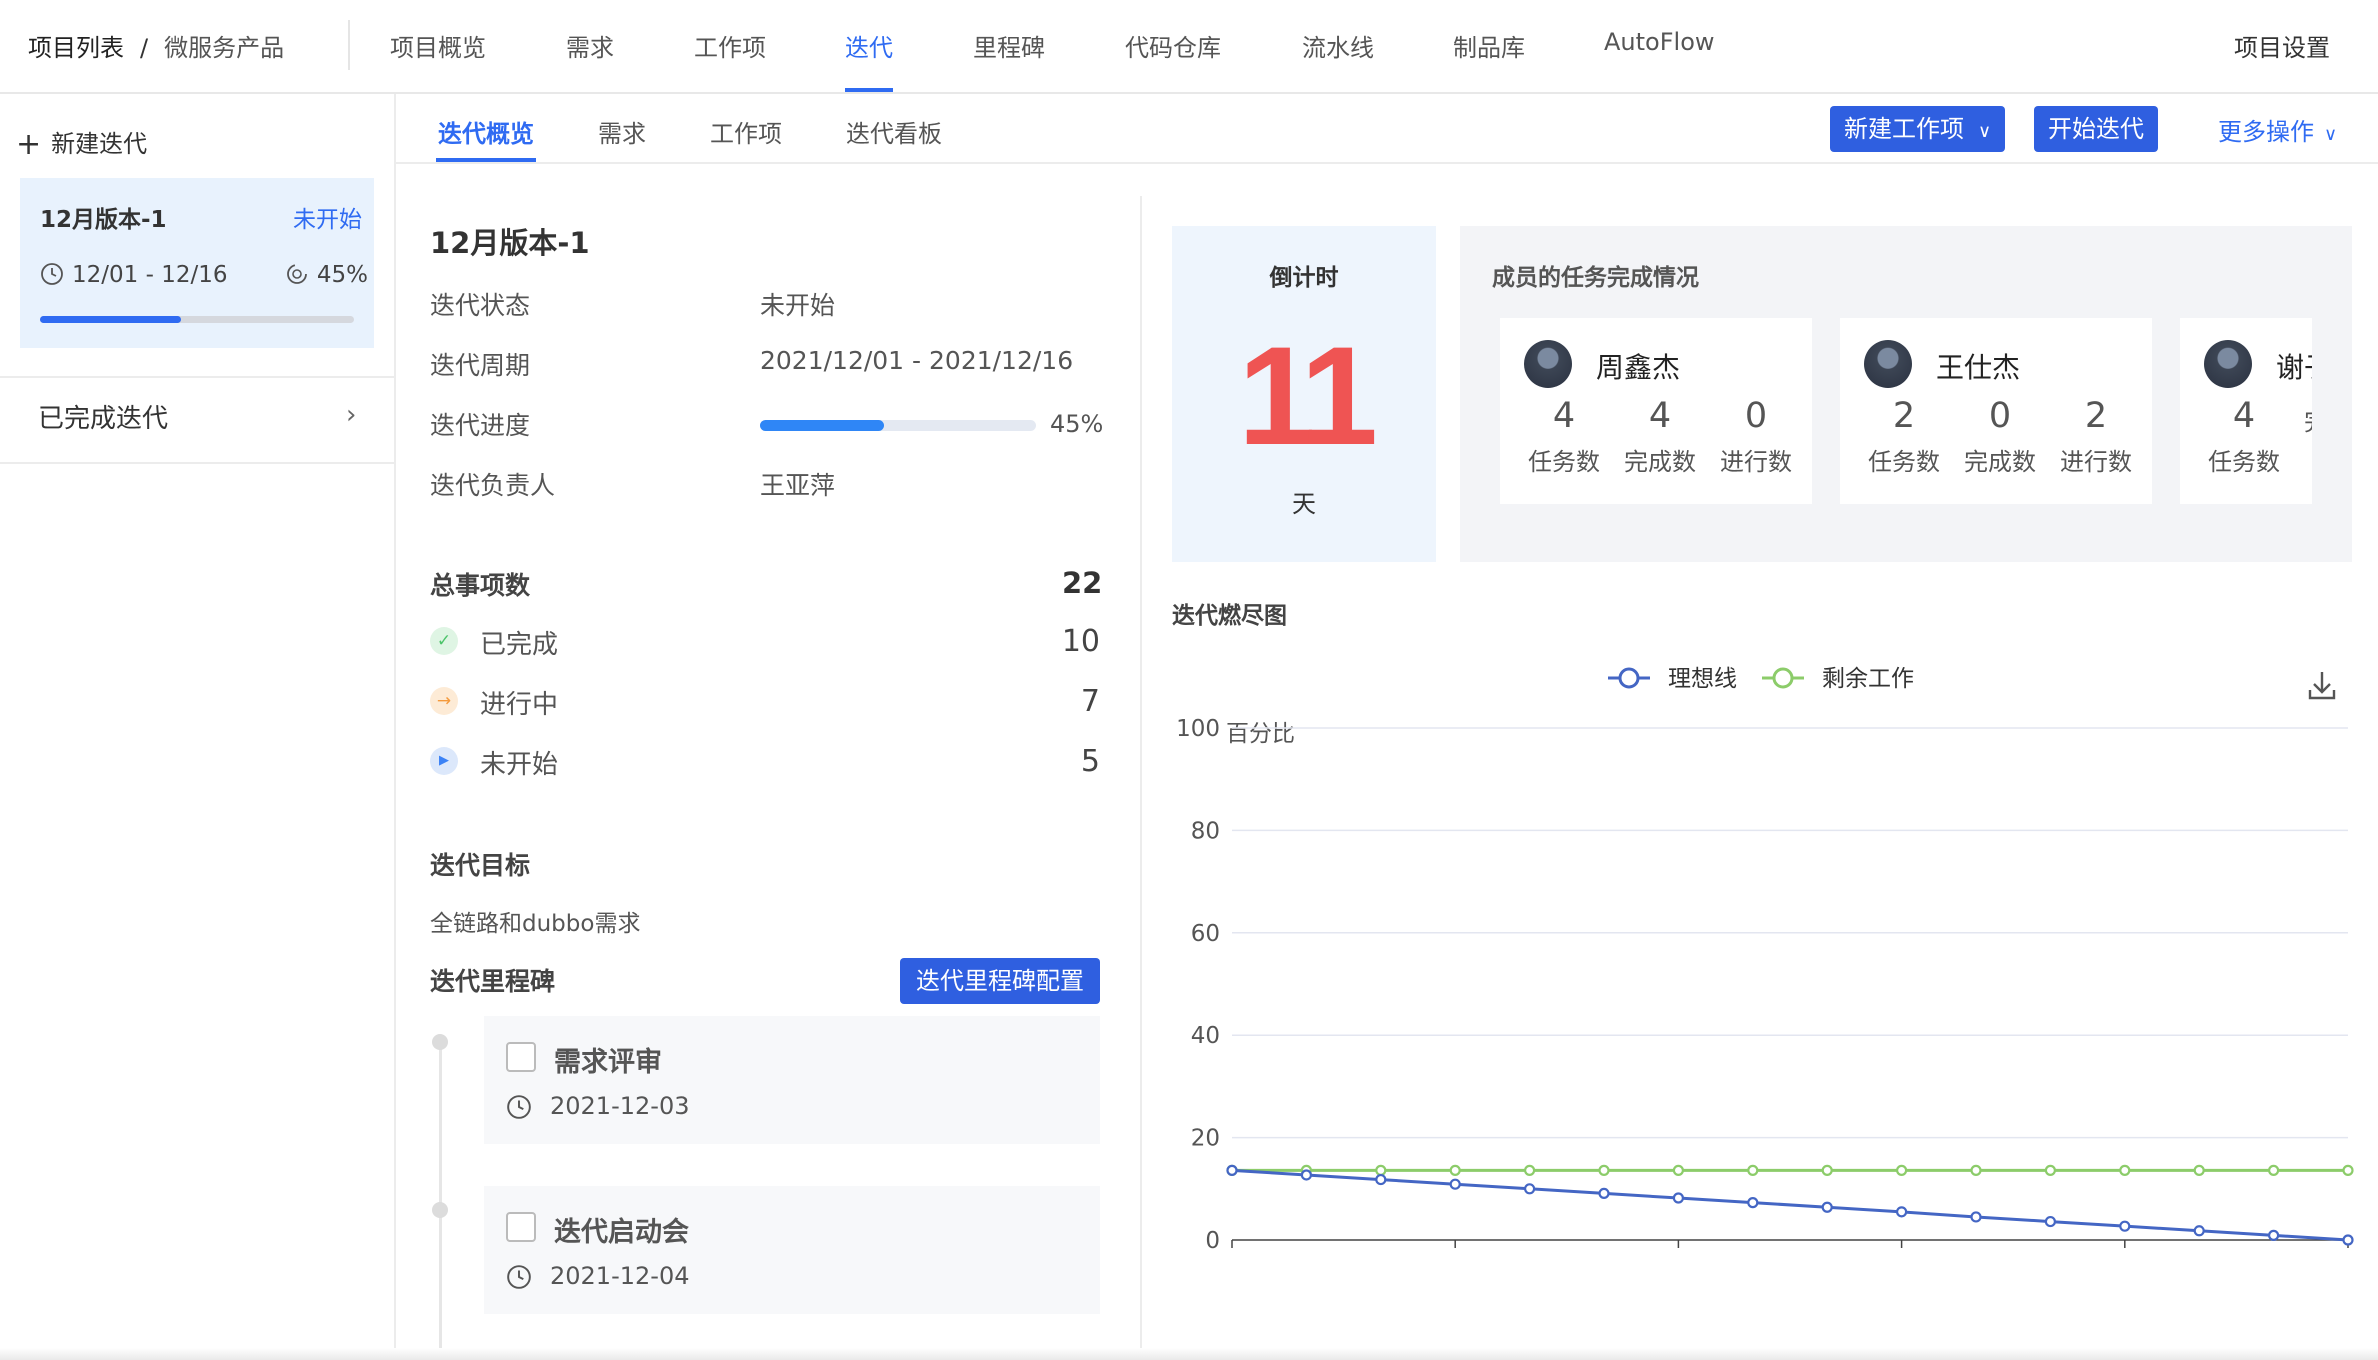 The width and height of the screenshot is (2378, 1360). What do you see at coordinates (1387, 129) in the screenshot?
I see `iteration-subtabs: 迭代概览 需求 工作项 迭代看板 新建工作项 ∨ 开始迭代 更多操作 ∨` at bounding box center [1387, 129].